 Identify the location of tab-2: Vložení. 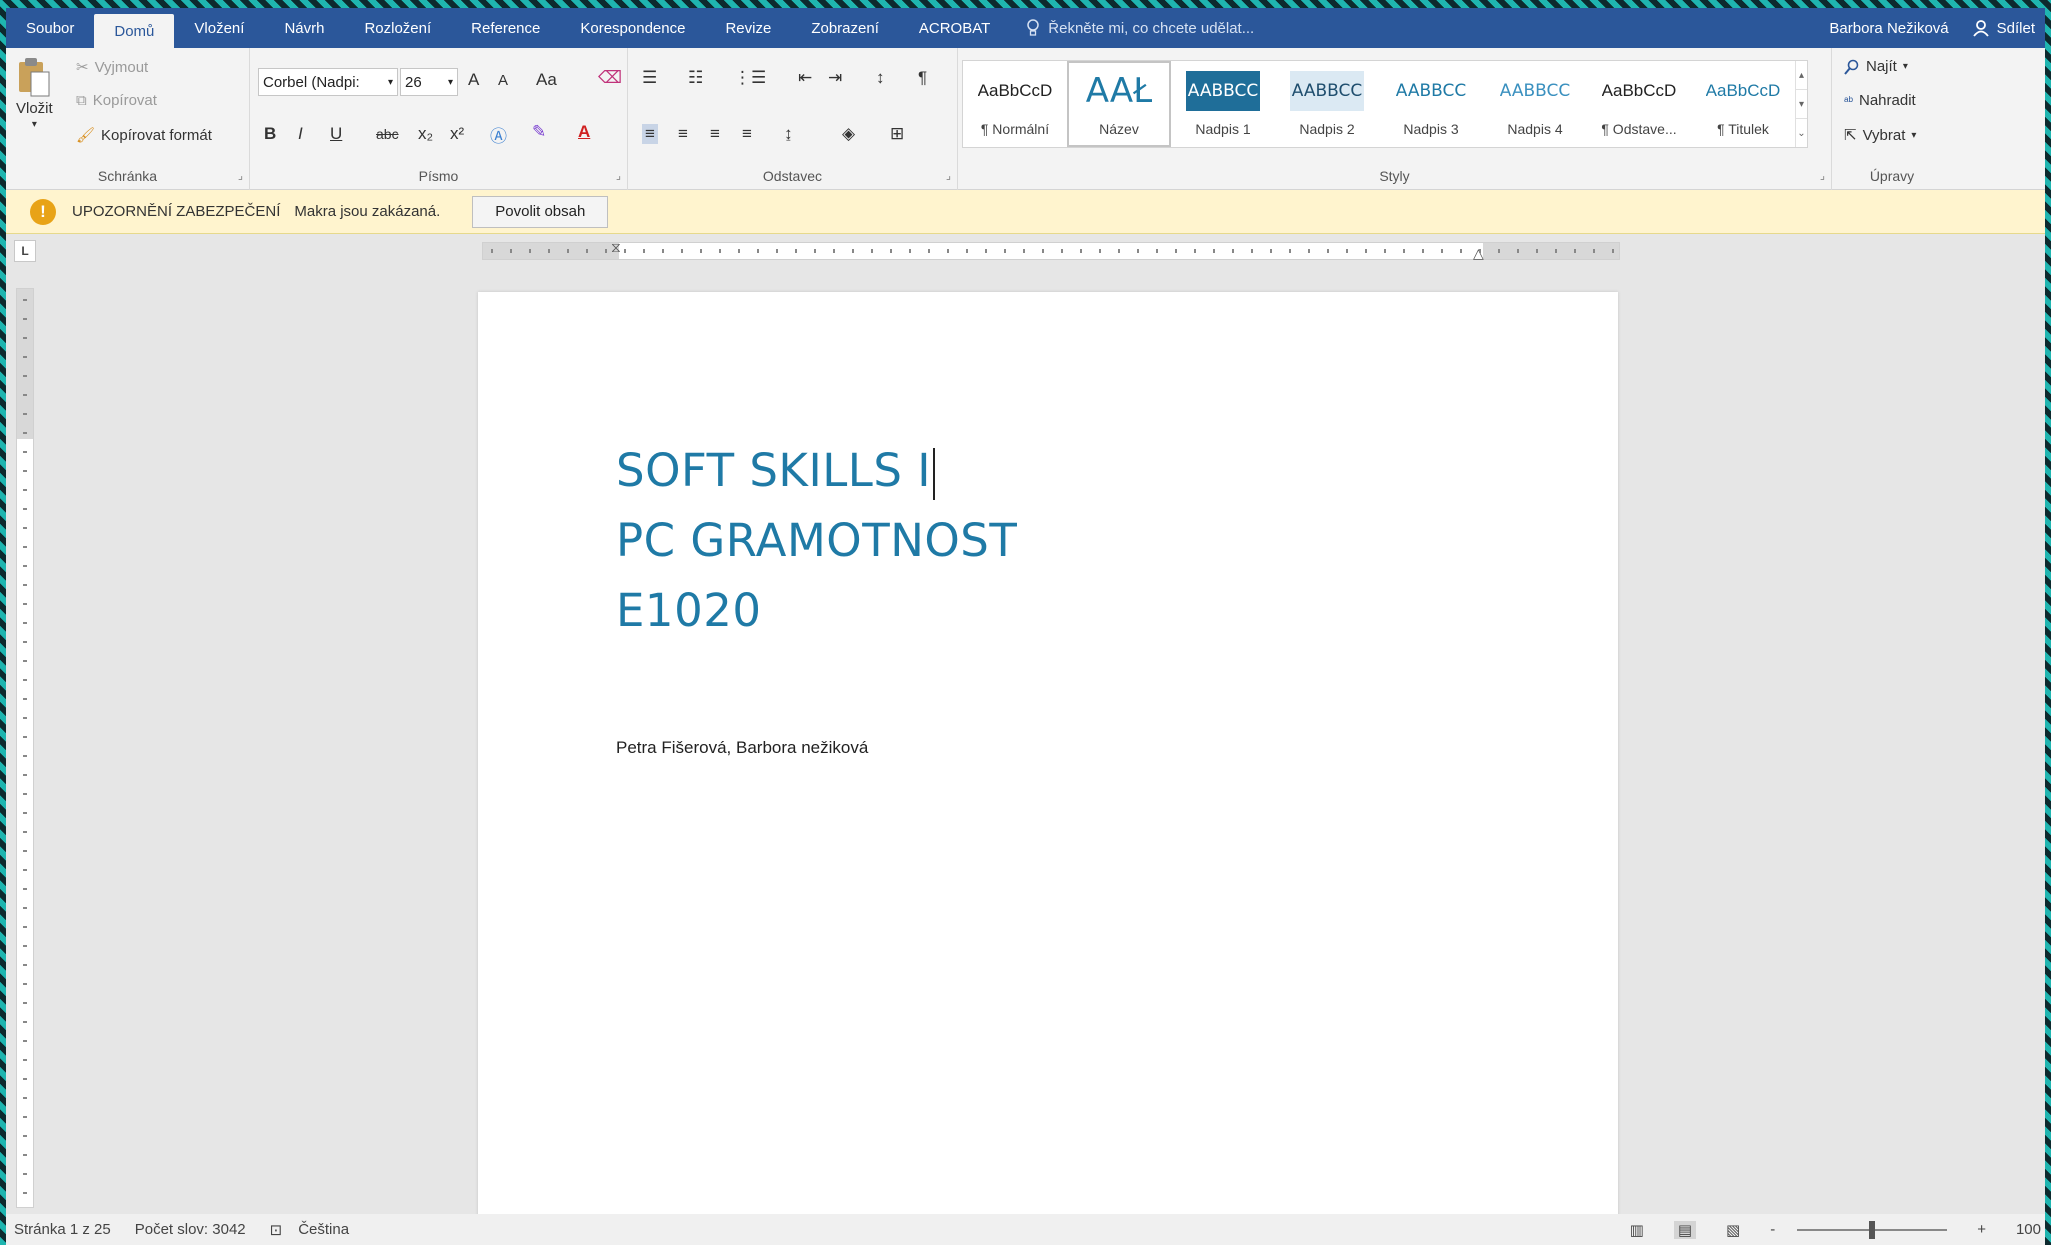
(219, 28).